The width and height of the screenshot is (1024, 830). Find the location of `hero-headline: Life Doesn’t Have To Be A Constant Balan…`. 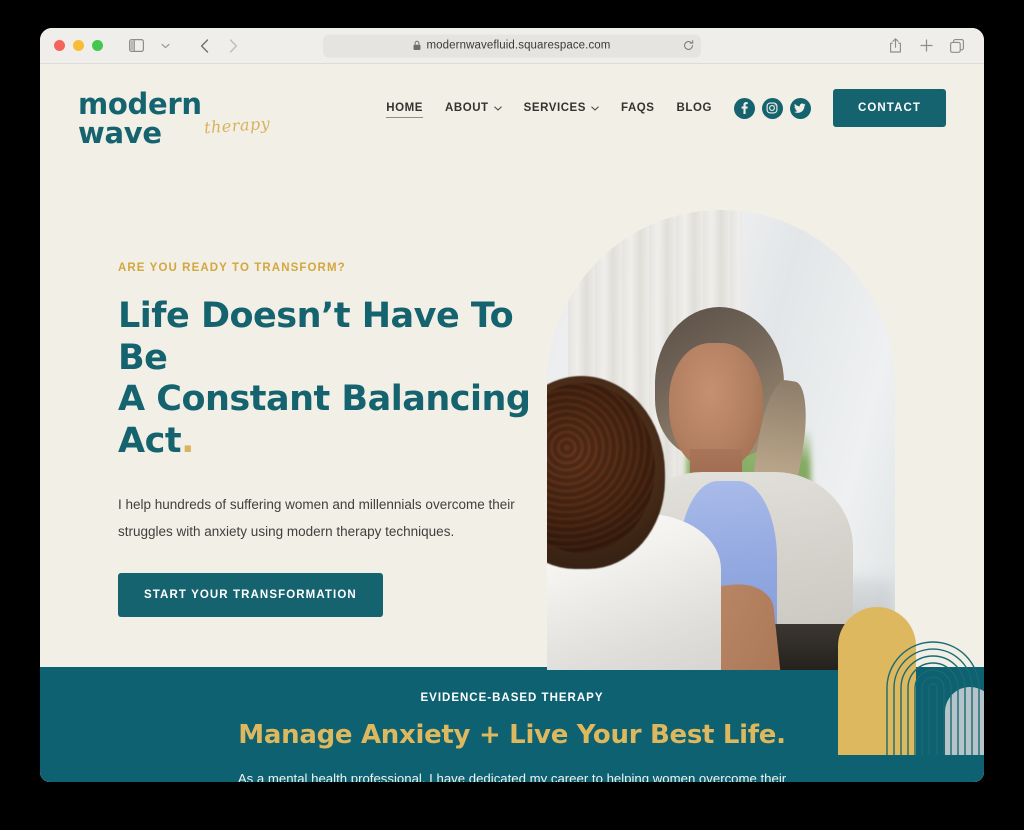

hero-headline: Life Doesn’t Have To Be A Constant Balan… is located at coordinates (328, 379).